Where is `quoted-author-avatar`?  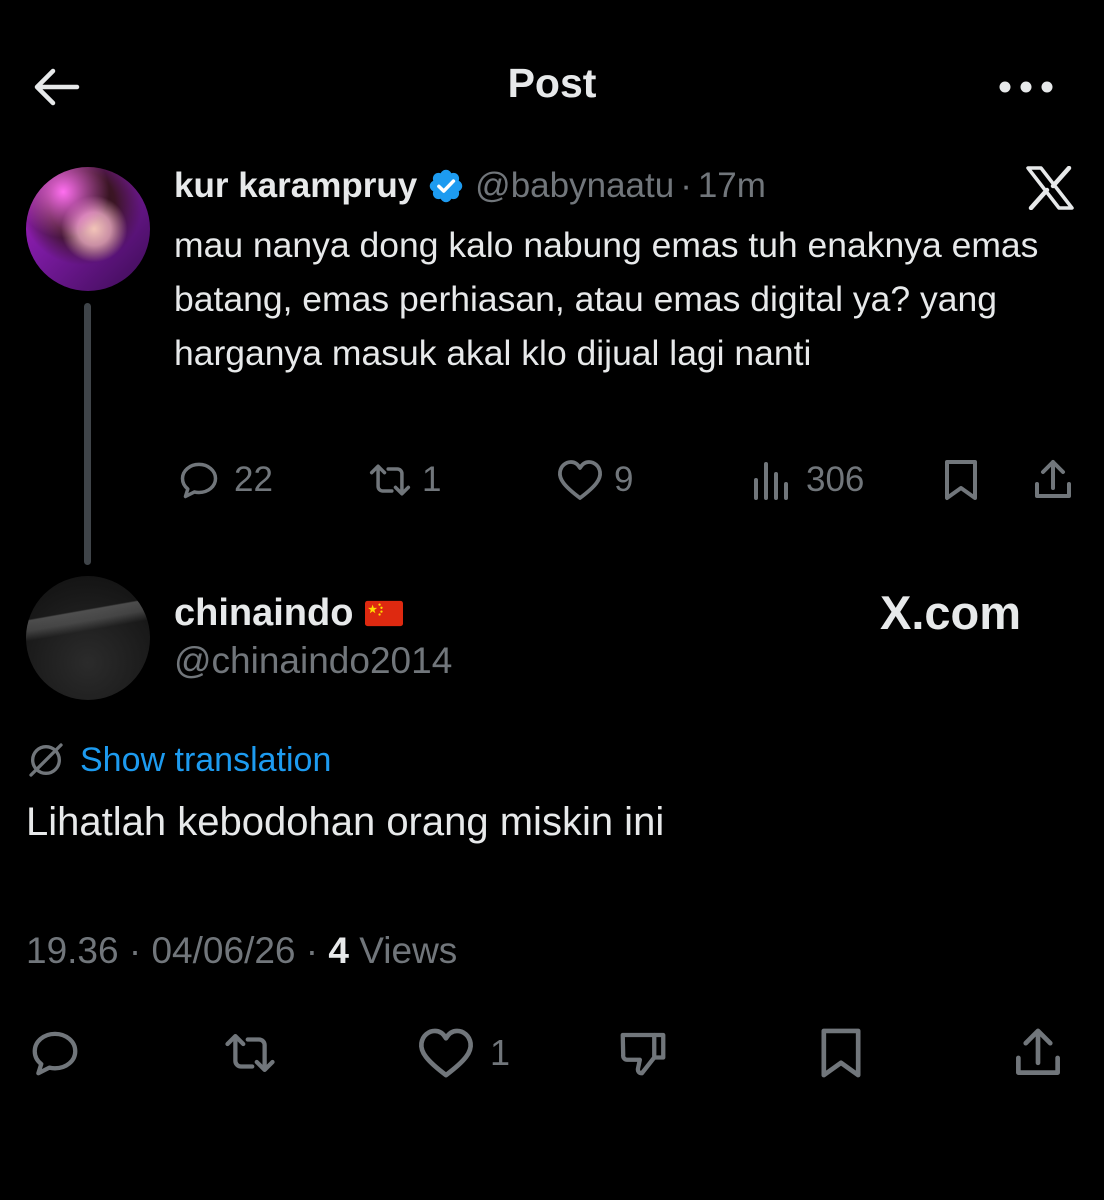 quoted-author-avatar is located at coordinates (88, 229).